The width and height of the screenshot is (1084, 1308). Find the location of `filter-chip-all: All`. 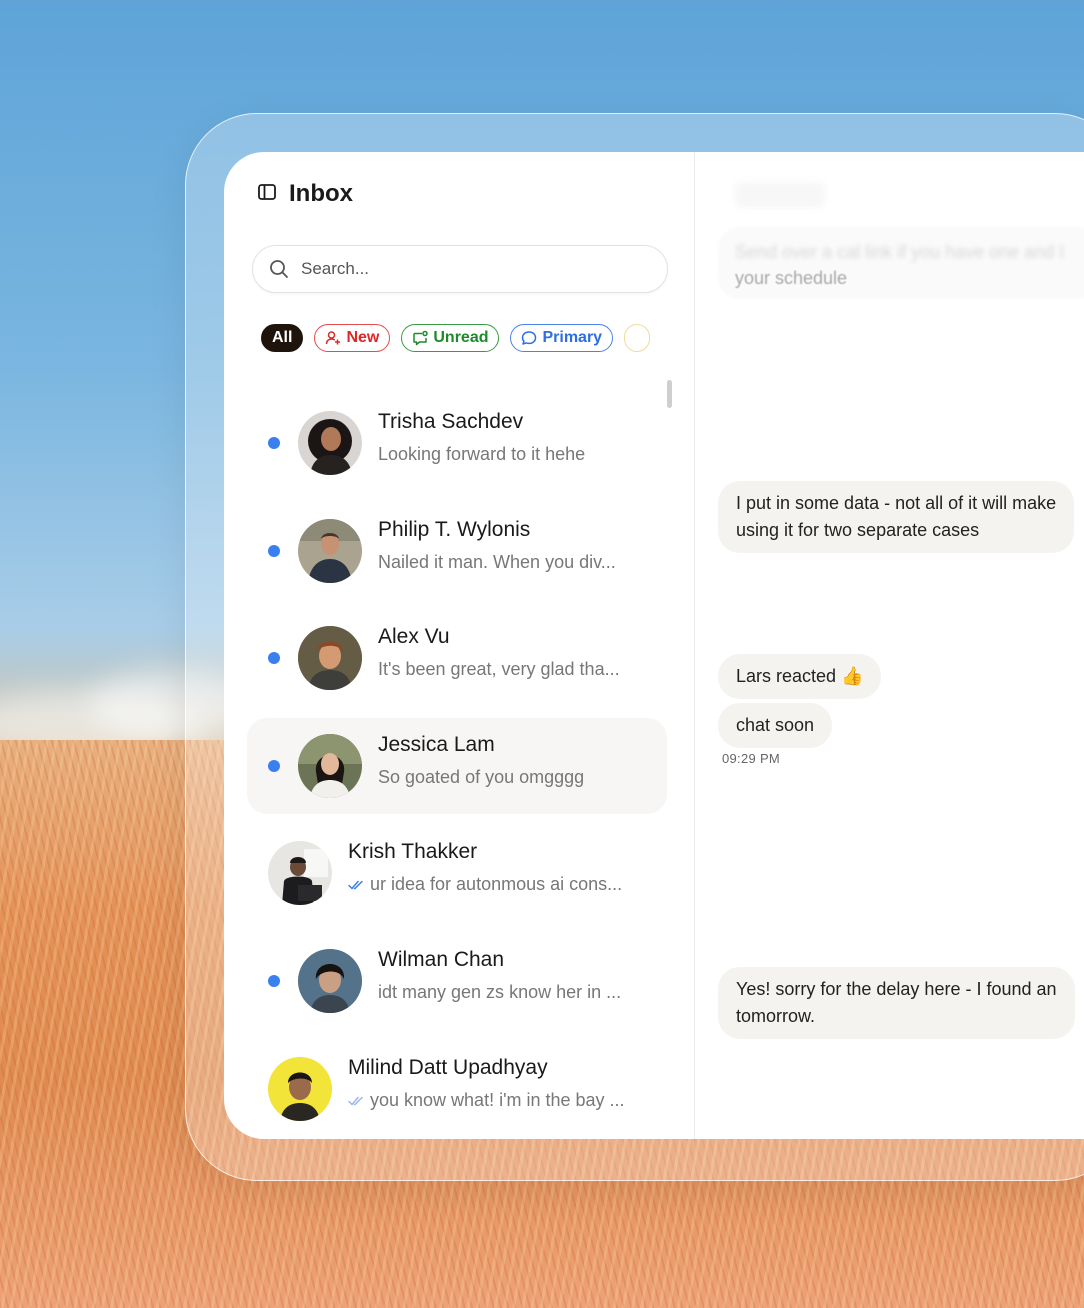

filter-chip-all: All is located at coordinates (282, 338).